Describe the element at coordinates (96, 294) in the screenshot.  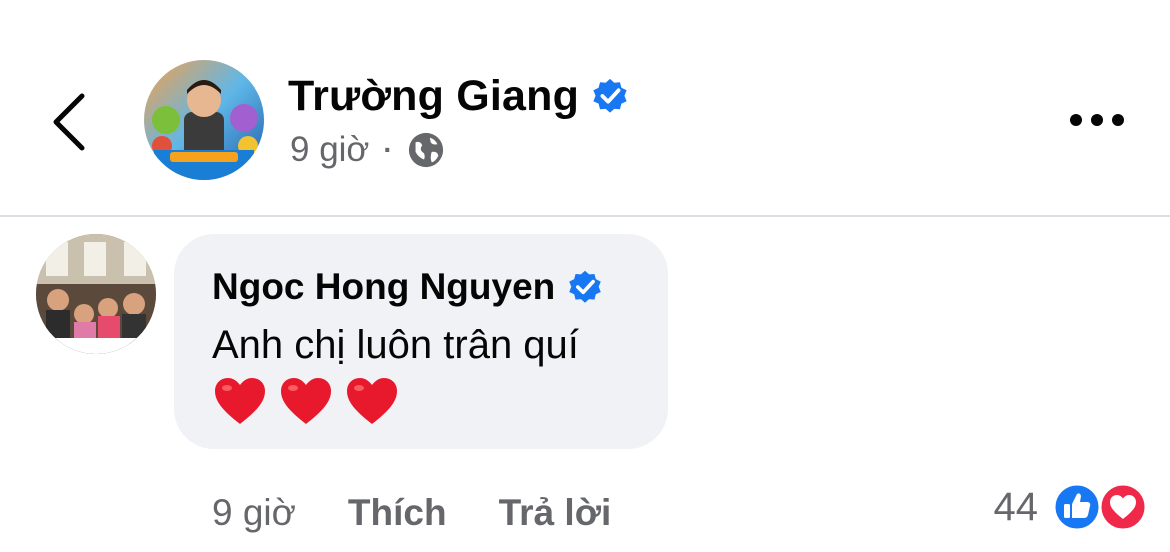
I see `comment-author-avatar` at that location.